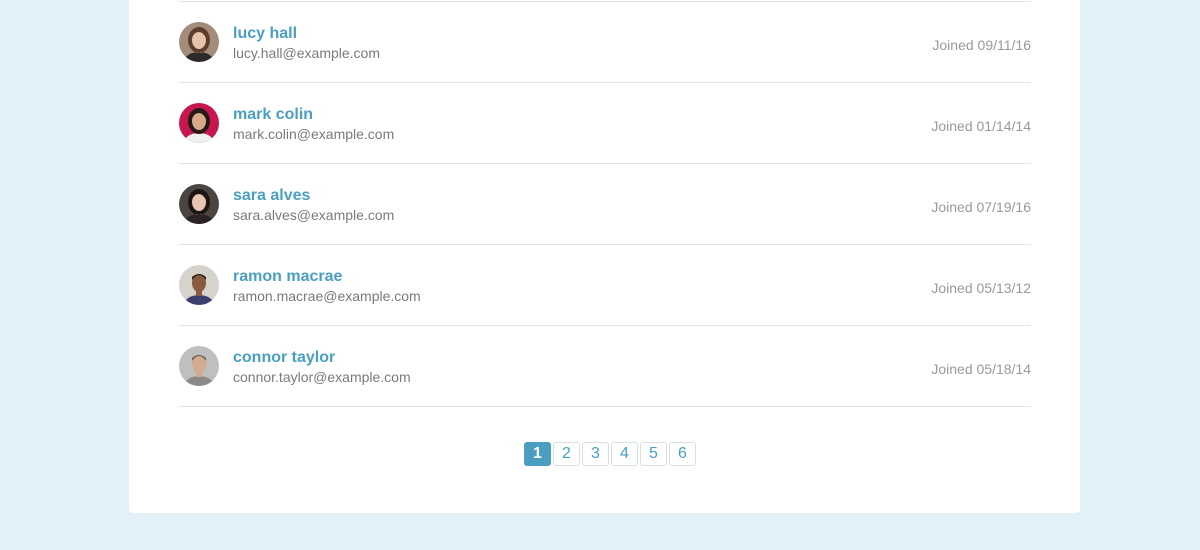  I want to click on joined-date: Joined 05/18/14, so click(981, 369).